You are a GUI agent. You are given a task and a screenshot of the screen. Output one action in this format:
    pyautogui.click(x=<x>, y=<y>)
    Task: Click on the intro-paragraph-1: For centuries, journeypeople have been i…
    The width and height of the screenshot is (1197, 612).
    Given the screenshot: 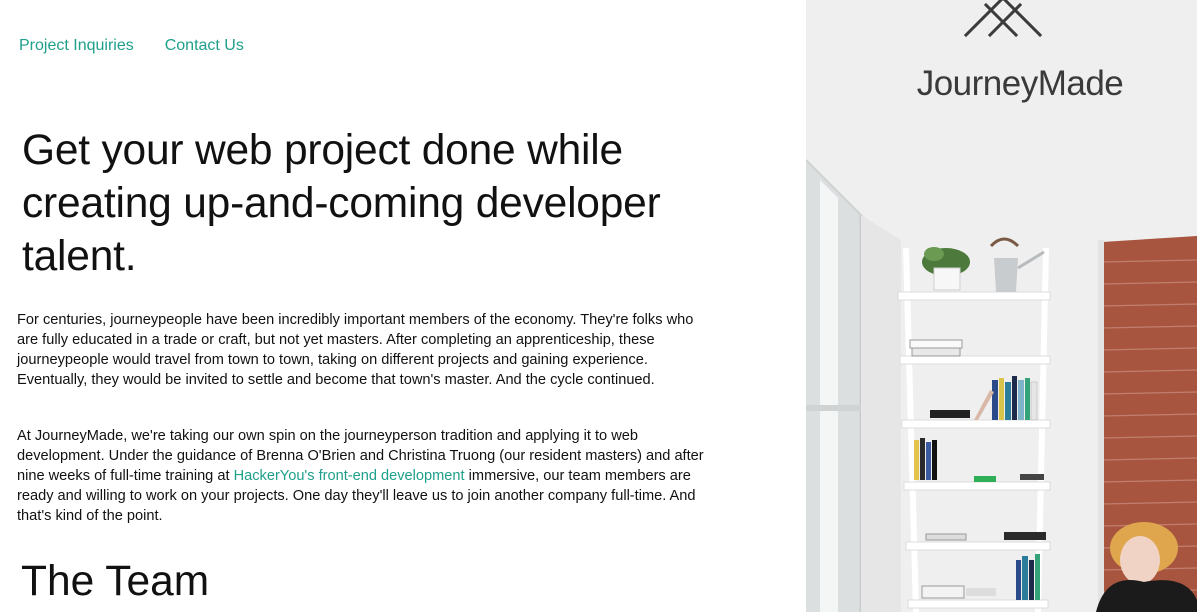 What is the action you would take?
    pyautogui.click(x=355, y=350)
    